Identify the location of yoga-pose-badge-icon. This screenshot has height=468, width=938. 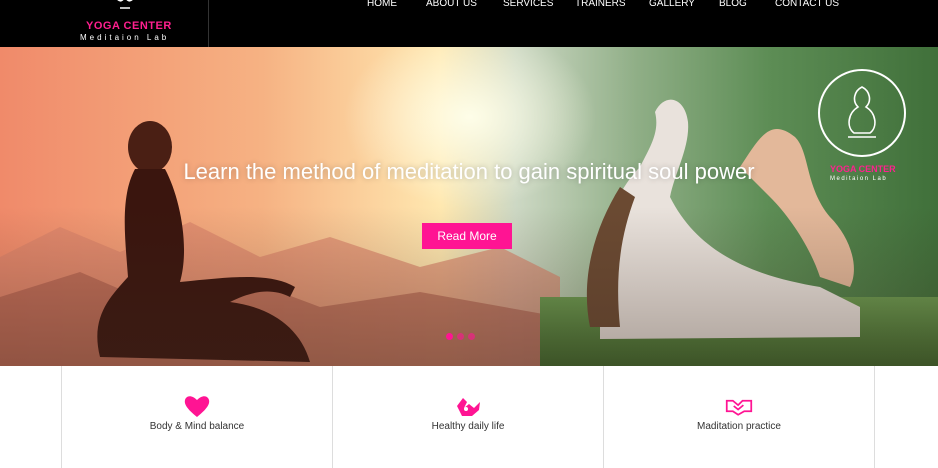
(862, 112).